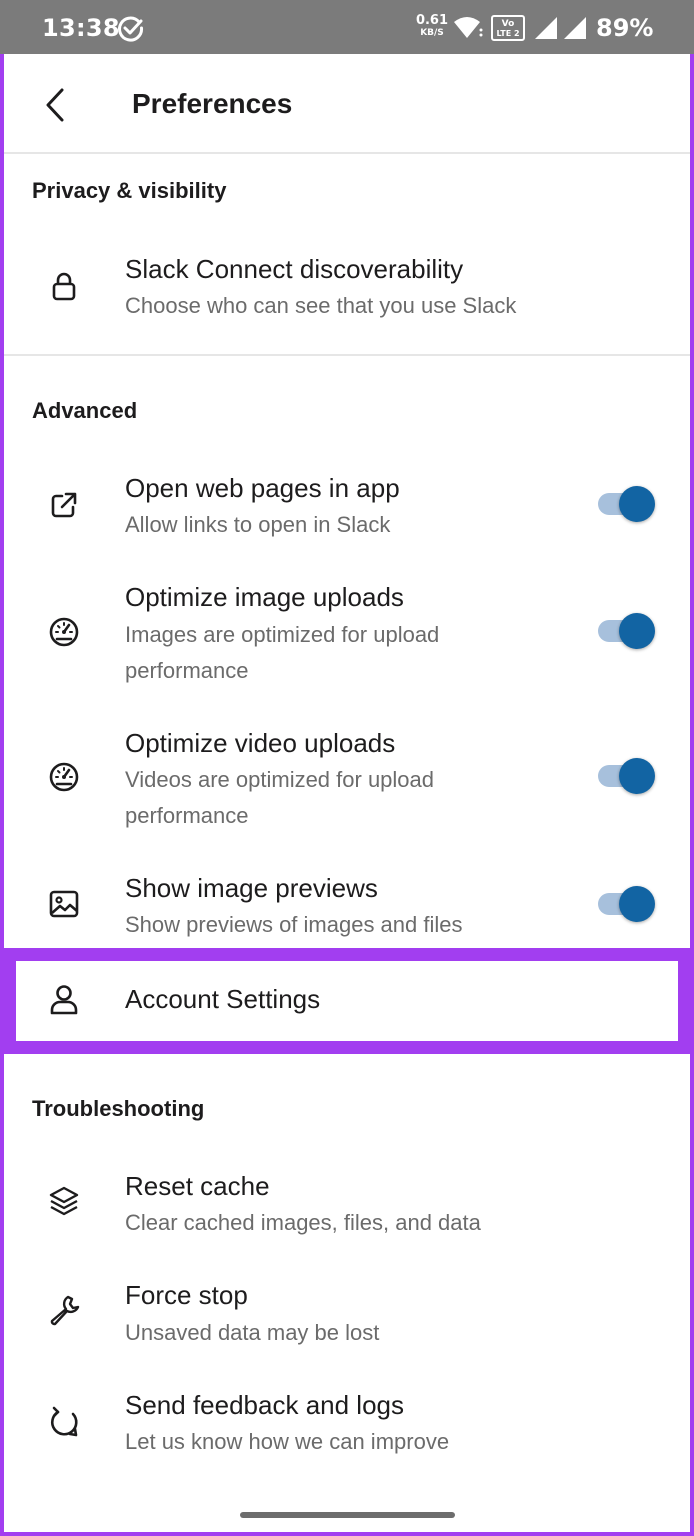 Image resolution: width=694 pixels, height=1536 pixels. What do you see at coordinates (282, 634) in the screenshot?
I see `setting-subtitle: Images are optimized for upload` at bounding box center [282, 634].